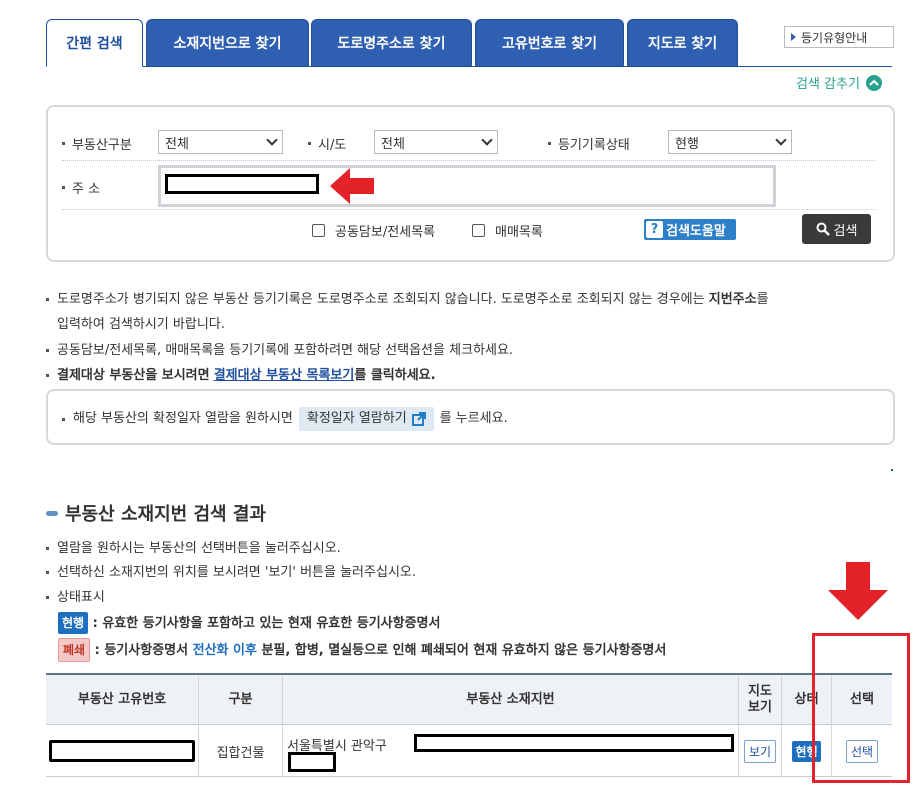 The height and width of the screenshot is (788, 915). Describe the element at coordinates (418, 419) in the screenshot. I see `external-link-icon` at that location.